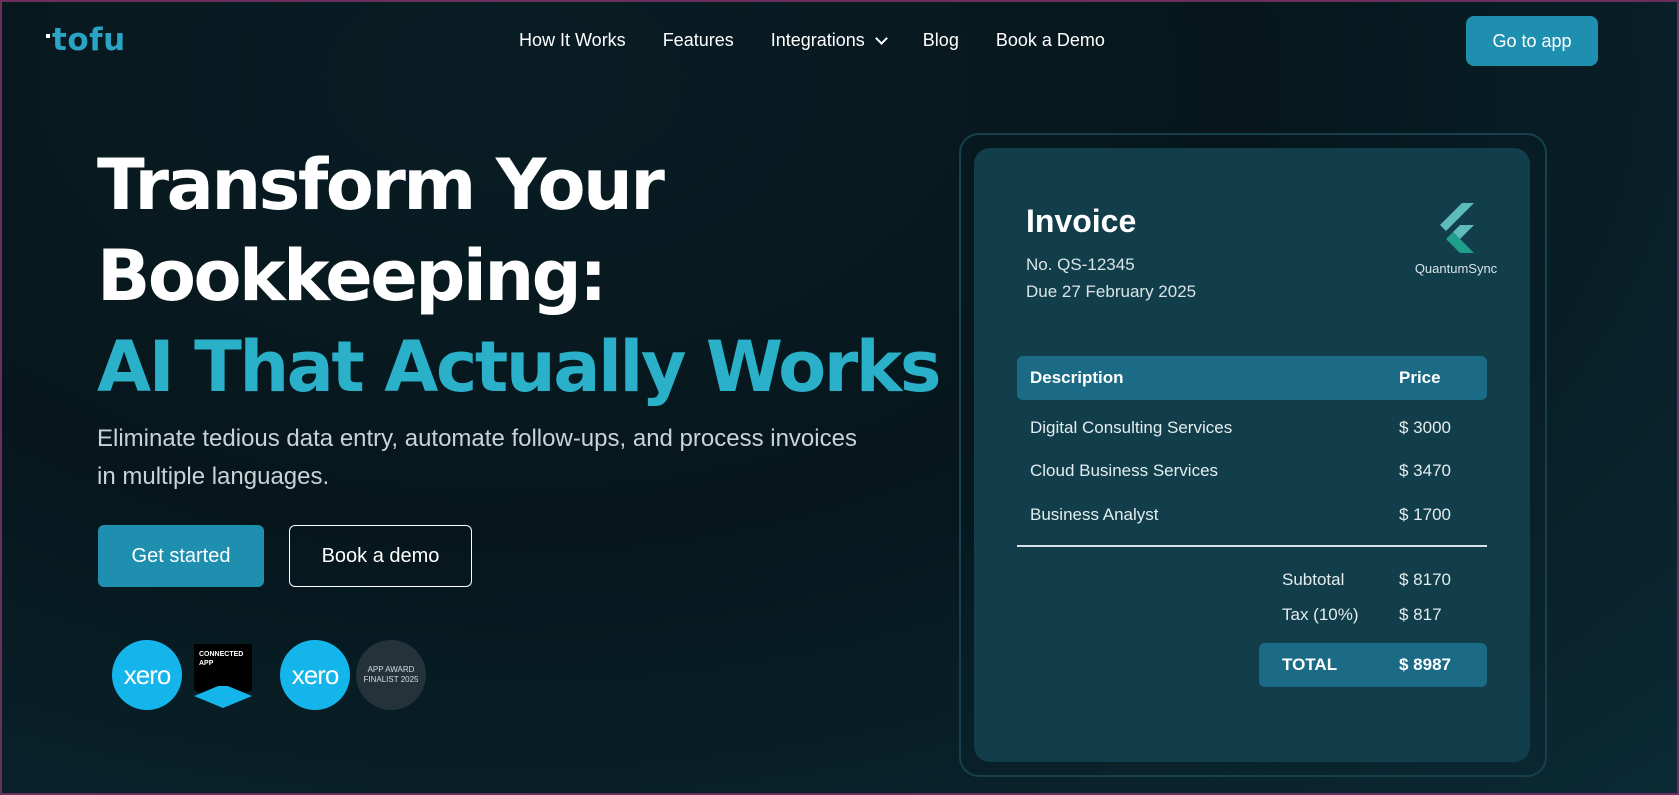 The image size is (1679, 795). Describe the element at coordinates (1425, 471) in the screenshot. I see `row-price: $ 3470` at that location.